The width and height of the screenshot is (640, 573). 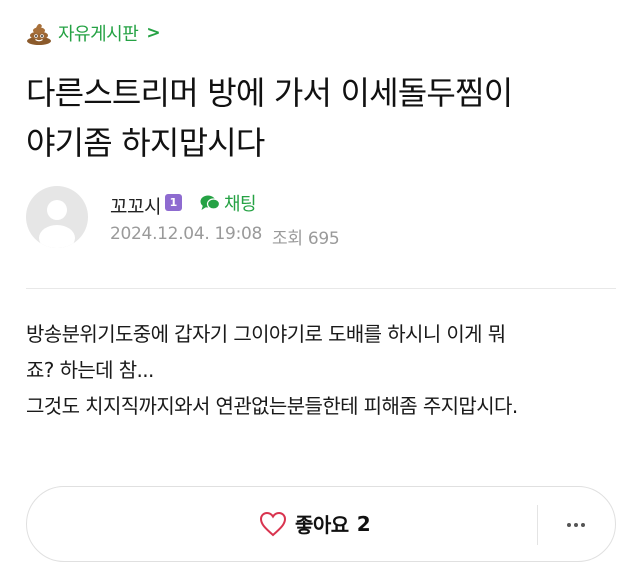 What do you see at coordinates (269, 93) in the screenshot?
I see `post-title-line-1: 다른스트리머 방에 가서 이세돌두찜이` at bounding box center [269, 93].